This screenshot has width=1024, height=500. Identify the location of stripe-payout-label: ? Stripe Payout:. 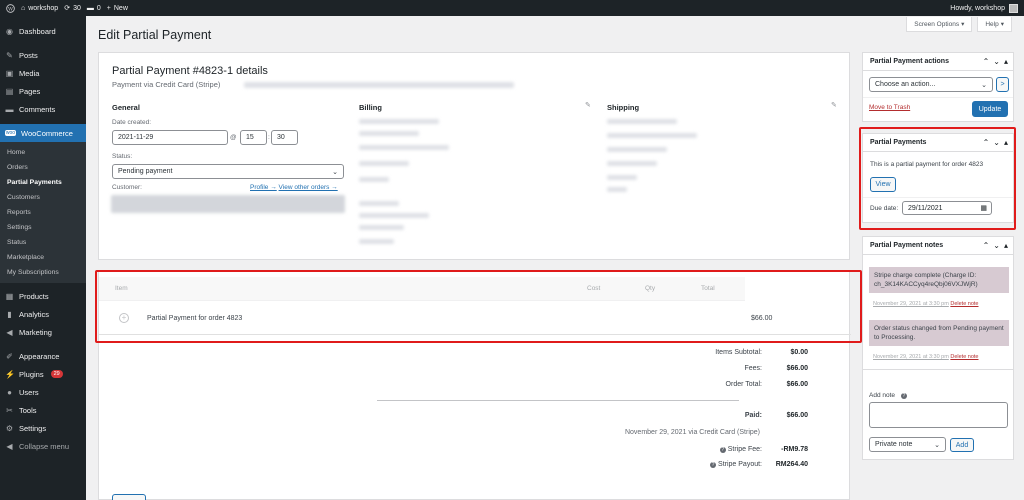
(736, 464).